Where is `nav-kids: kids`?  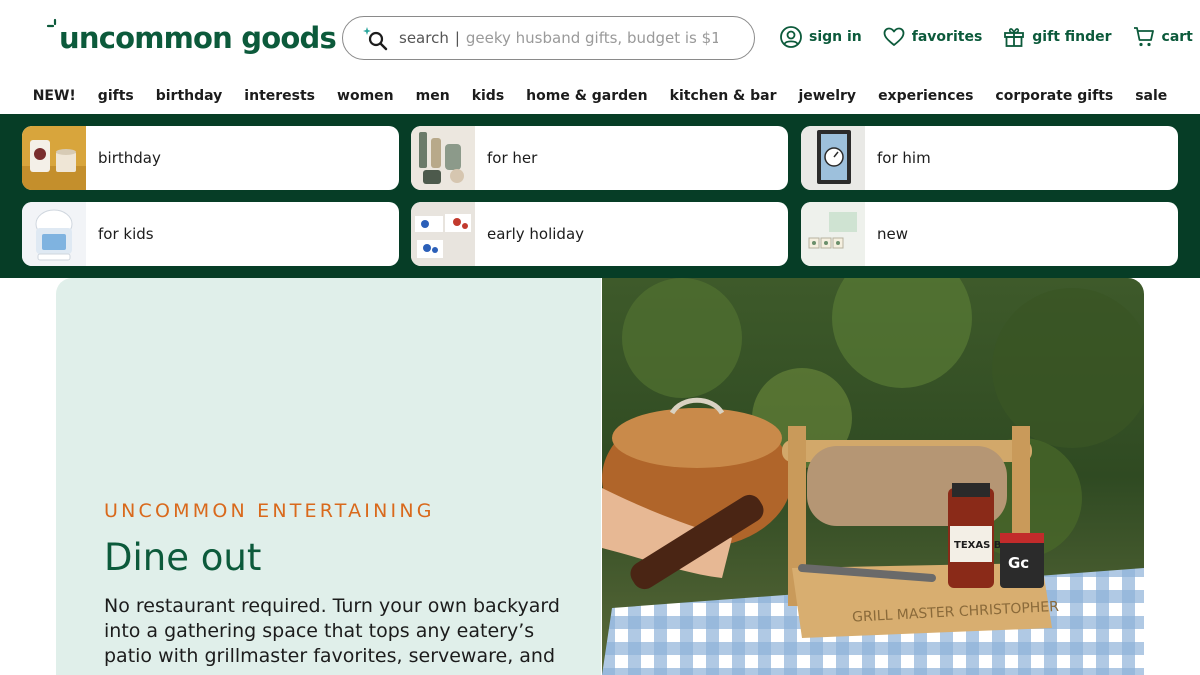
nav-kids: kids is located at coordinates (488, 96).